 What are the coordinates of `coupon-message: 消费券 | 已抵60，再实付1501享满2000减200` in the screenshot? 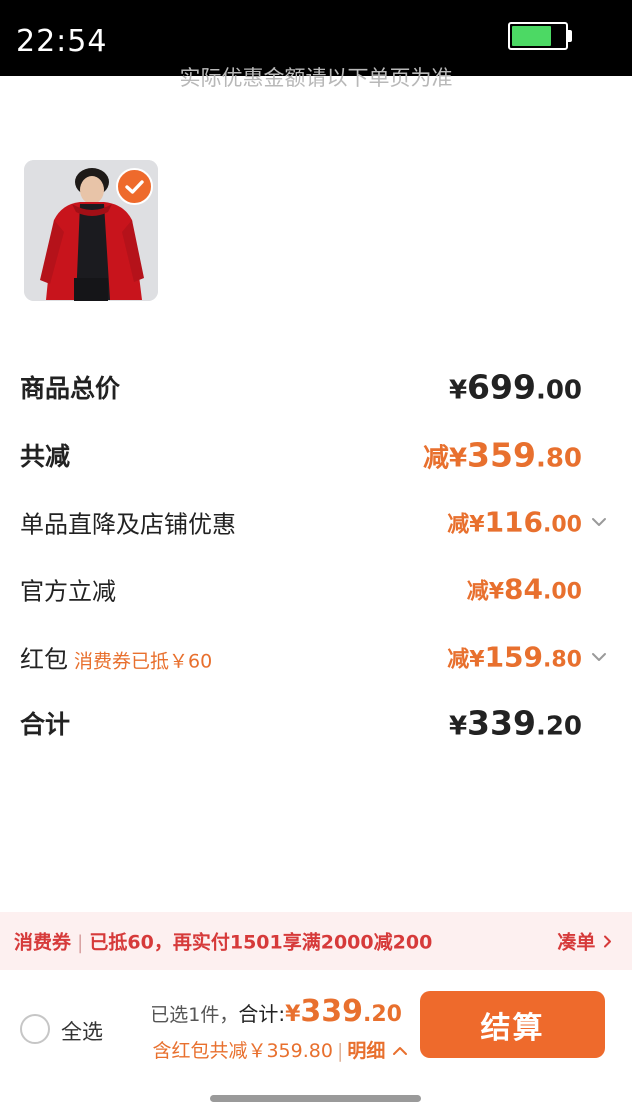 It's located at (223, 941).